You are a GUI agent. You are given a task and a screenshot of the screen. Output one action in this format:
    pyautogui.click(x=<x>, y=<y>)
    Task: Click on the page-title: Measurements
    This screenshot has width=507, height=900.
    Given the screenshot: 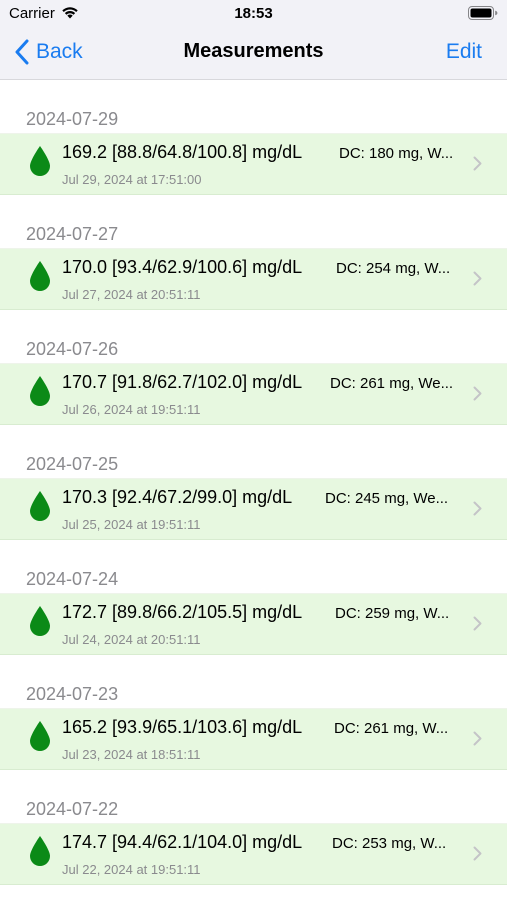 What is the action you would take?
    pyautogui.click(x=253, y=51)
    